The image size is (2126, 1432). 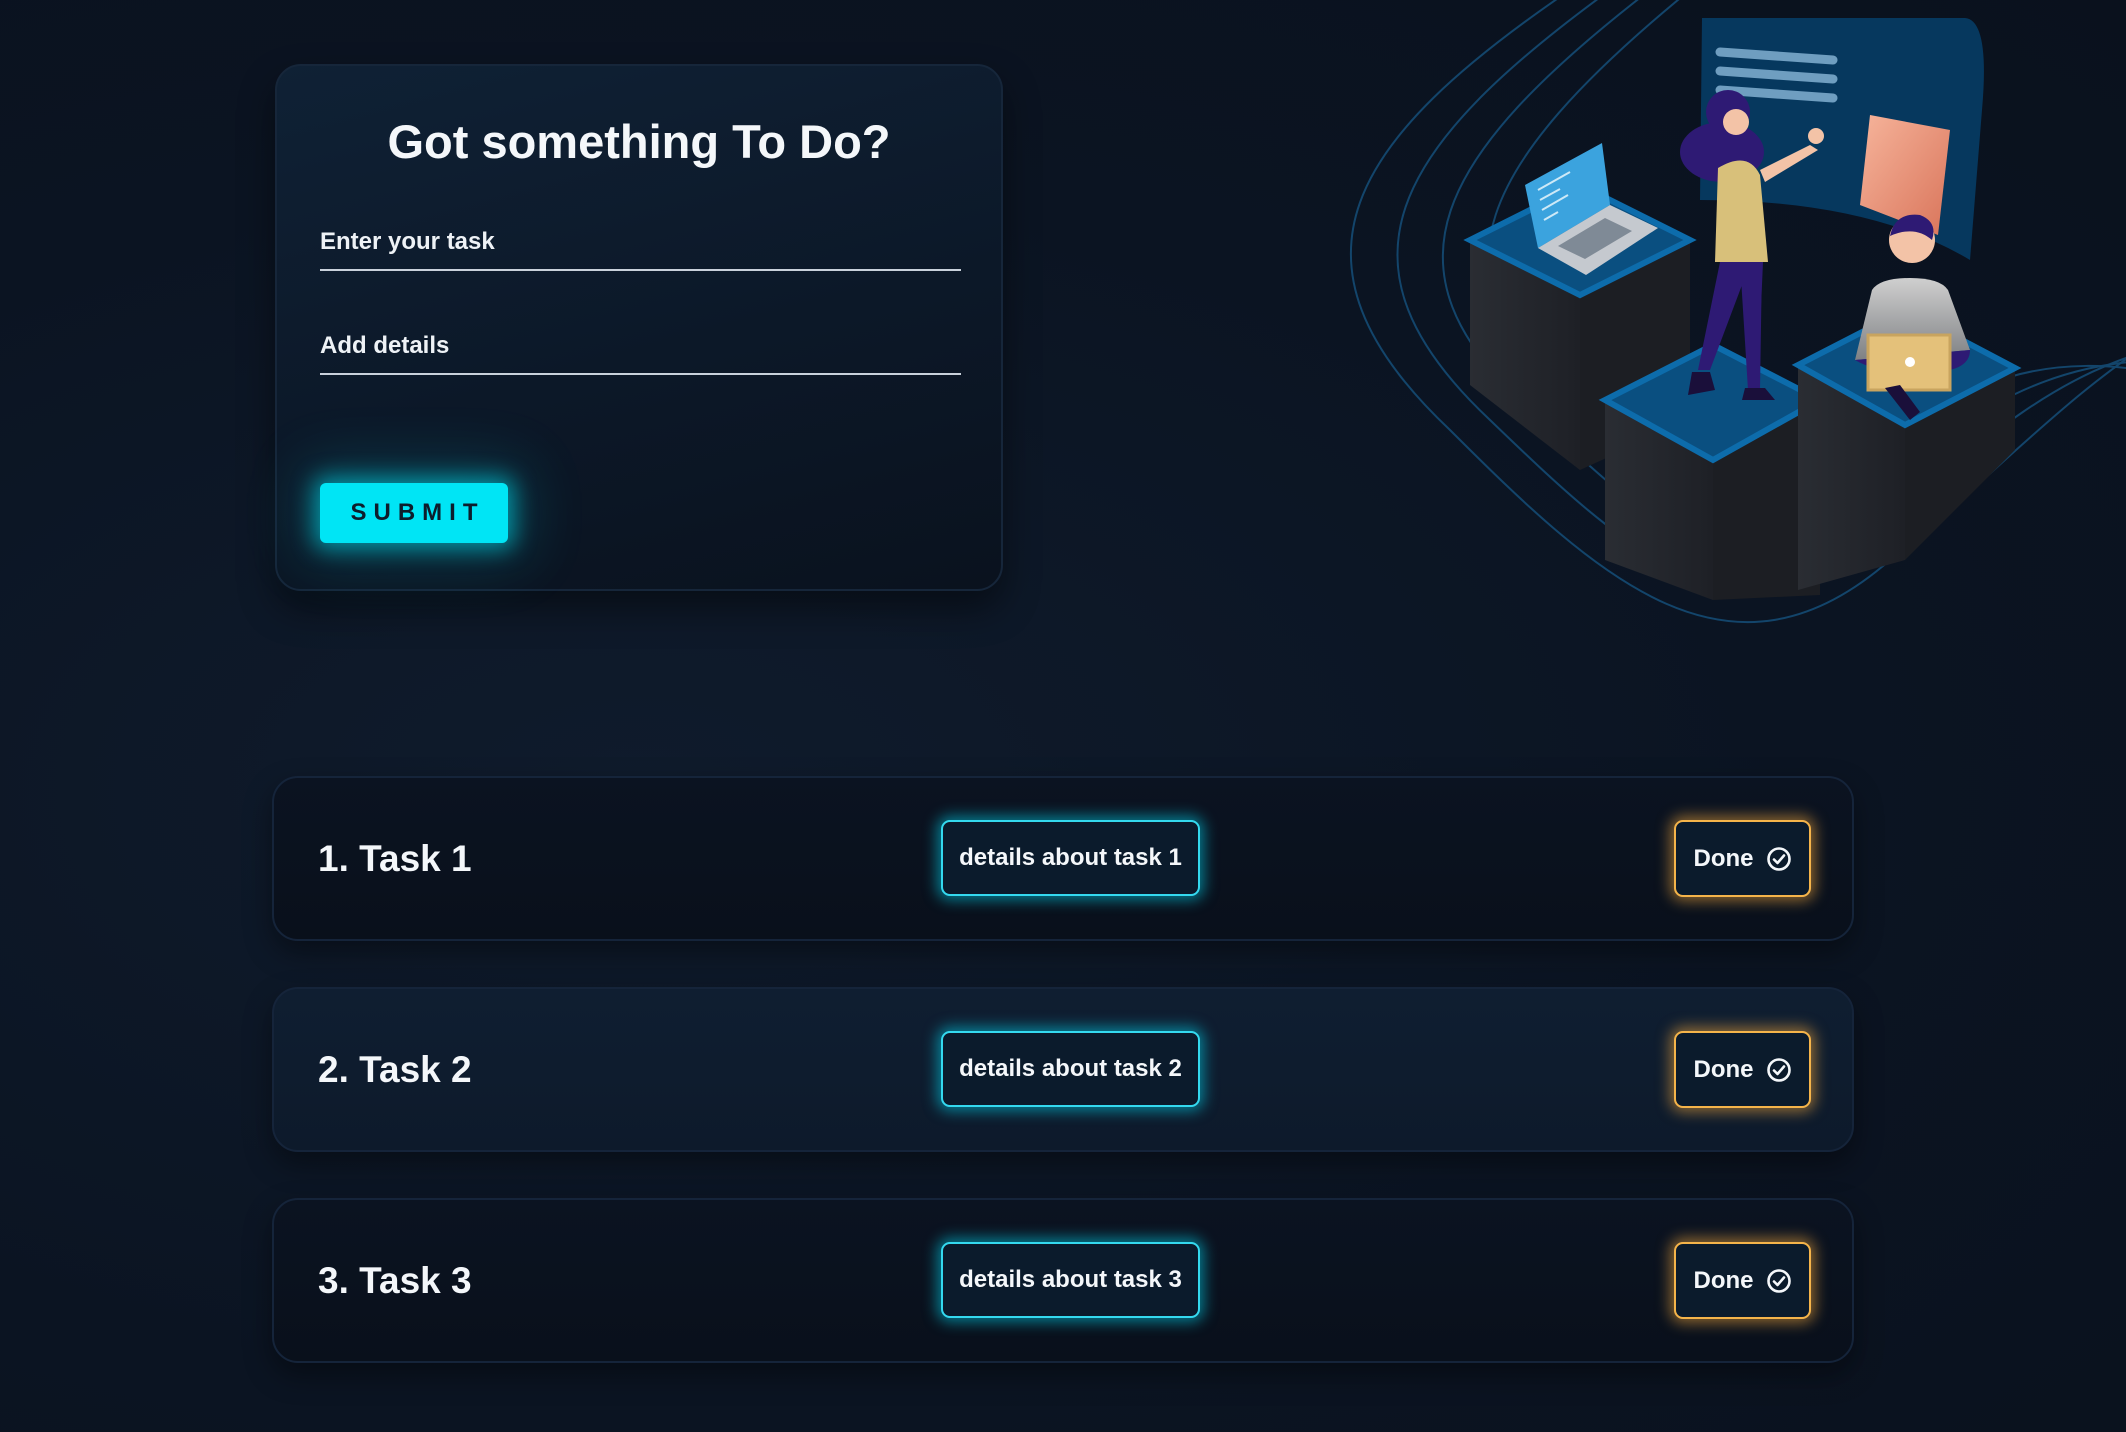 What do you see at coordinates (639, 141) in the screenshot?
I see `form-title: Got something To Do?` at bounding box center [639, 141].